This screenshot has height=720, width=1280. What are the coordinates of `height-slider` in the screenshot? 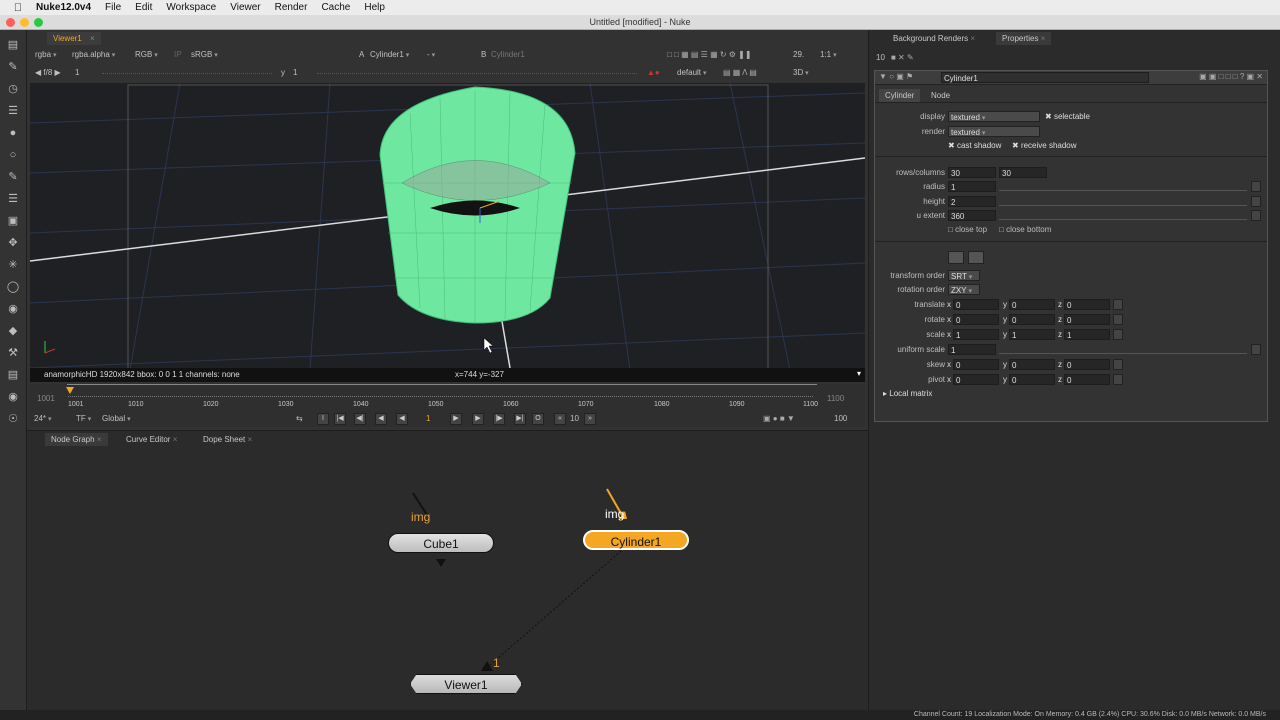 It's located at (1123, 201).